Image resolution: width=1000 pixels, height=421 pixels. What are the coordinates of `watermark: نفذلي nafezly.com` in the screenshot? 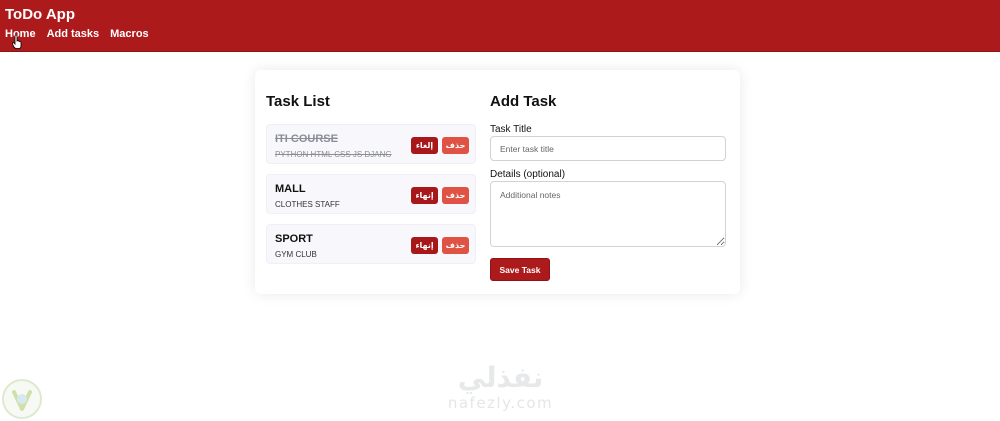 It's located at (500, 387).